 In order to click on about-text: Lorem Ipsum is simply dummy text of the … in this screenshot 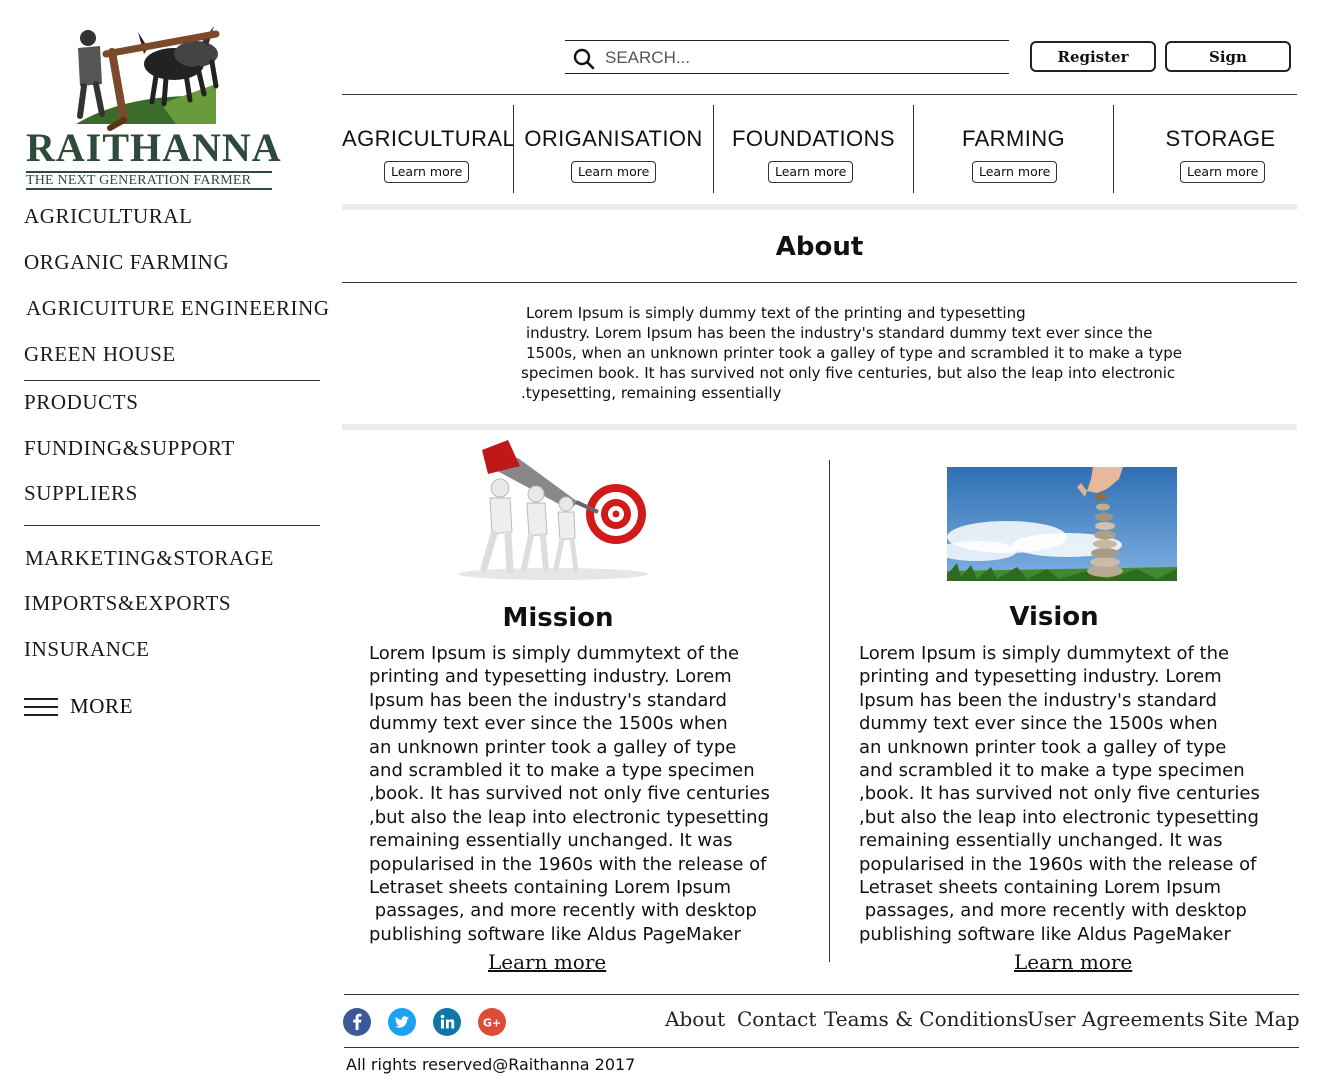, I will do `click(851, 353)`.